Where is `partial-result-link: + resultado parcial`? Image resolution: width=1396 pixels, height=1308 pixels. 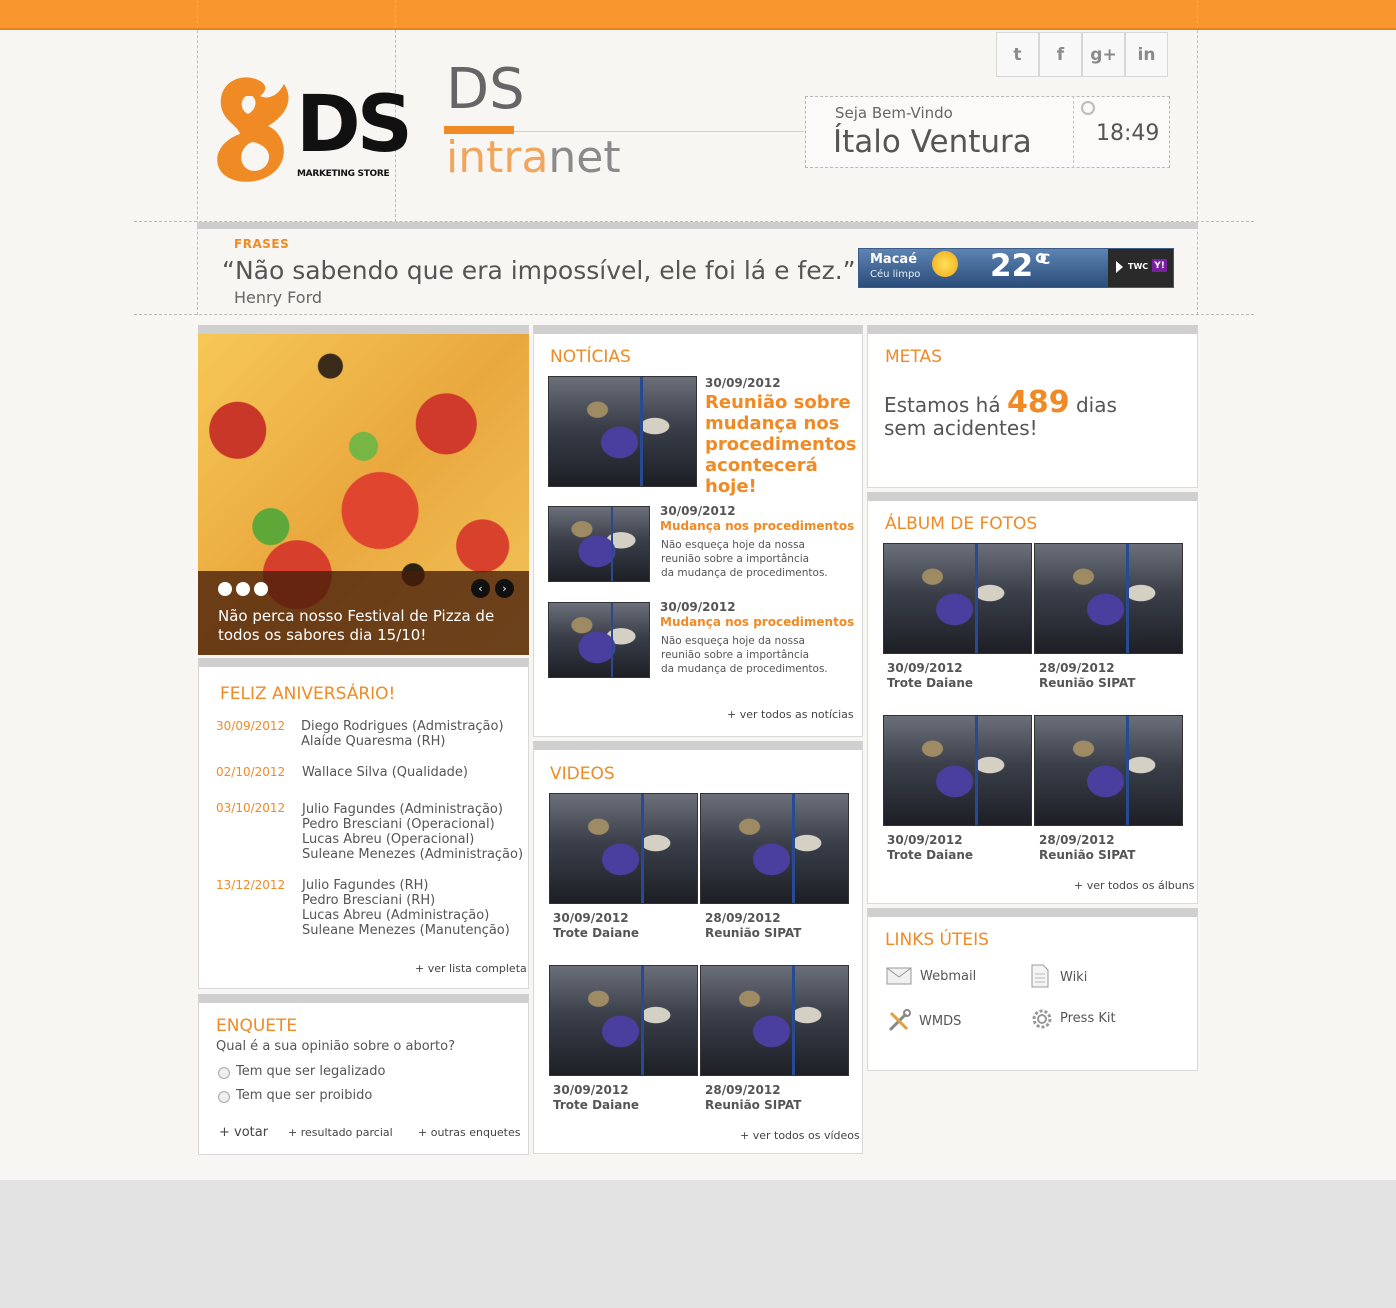 partial-result-link: + resultado parcial is located at coordinates (340, 1132).